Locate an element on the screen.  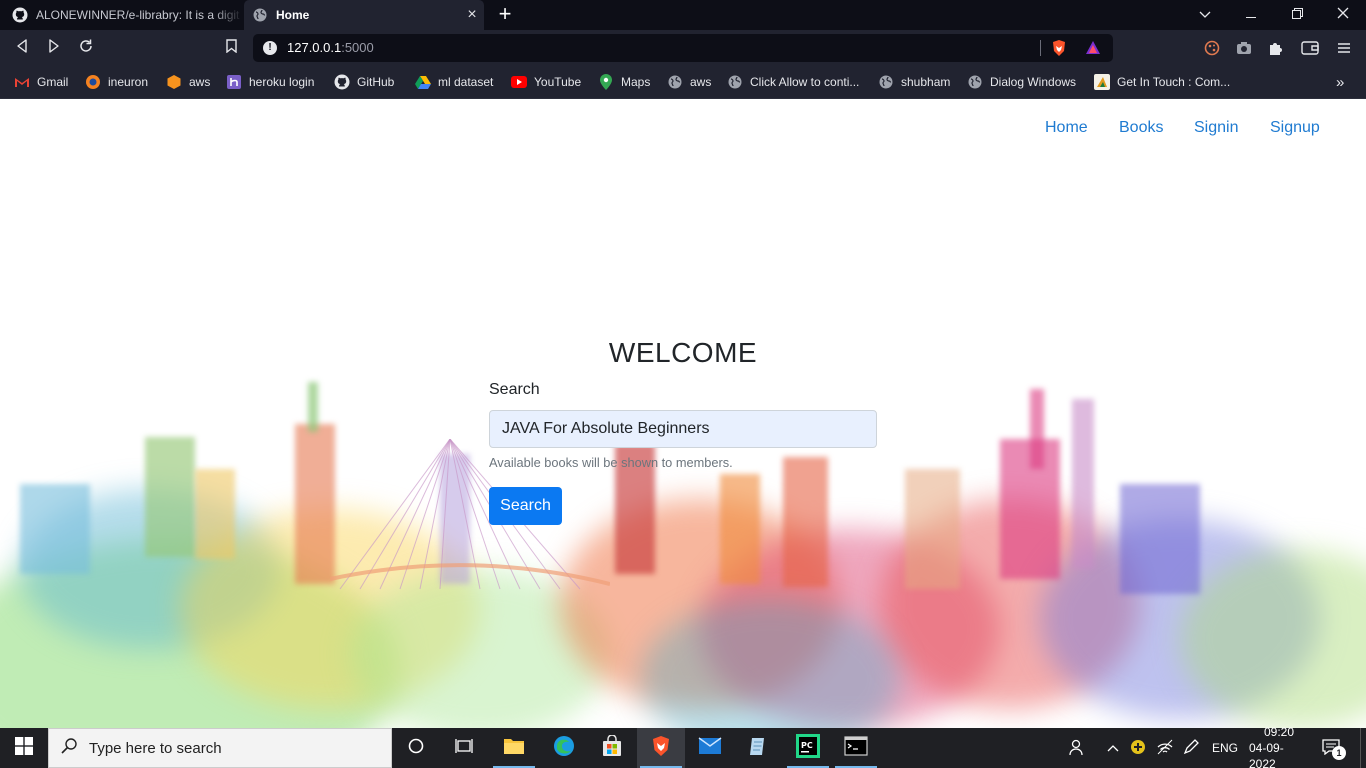
menu-hamburger-icon is located at coordinates (1344, 48).